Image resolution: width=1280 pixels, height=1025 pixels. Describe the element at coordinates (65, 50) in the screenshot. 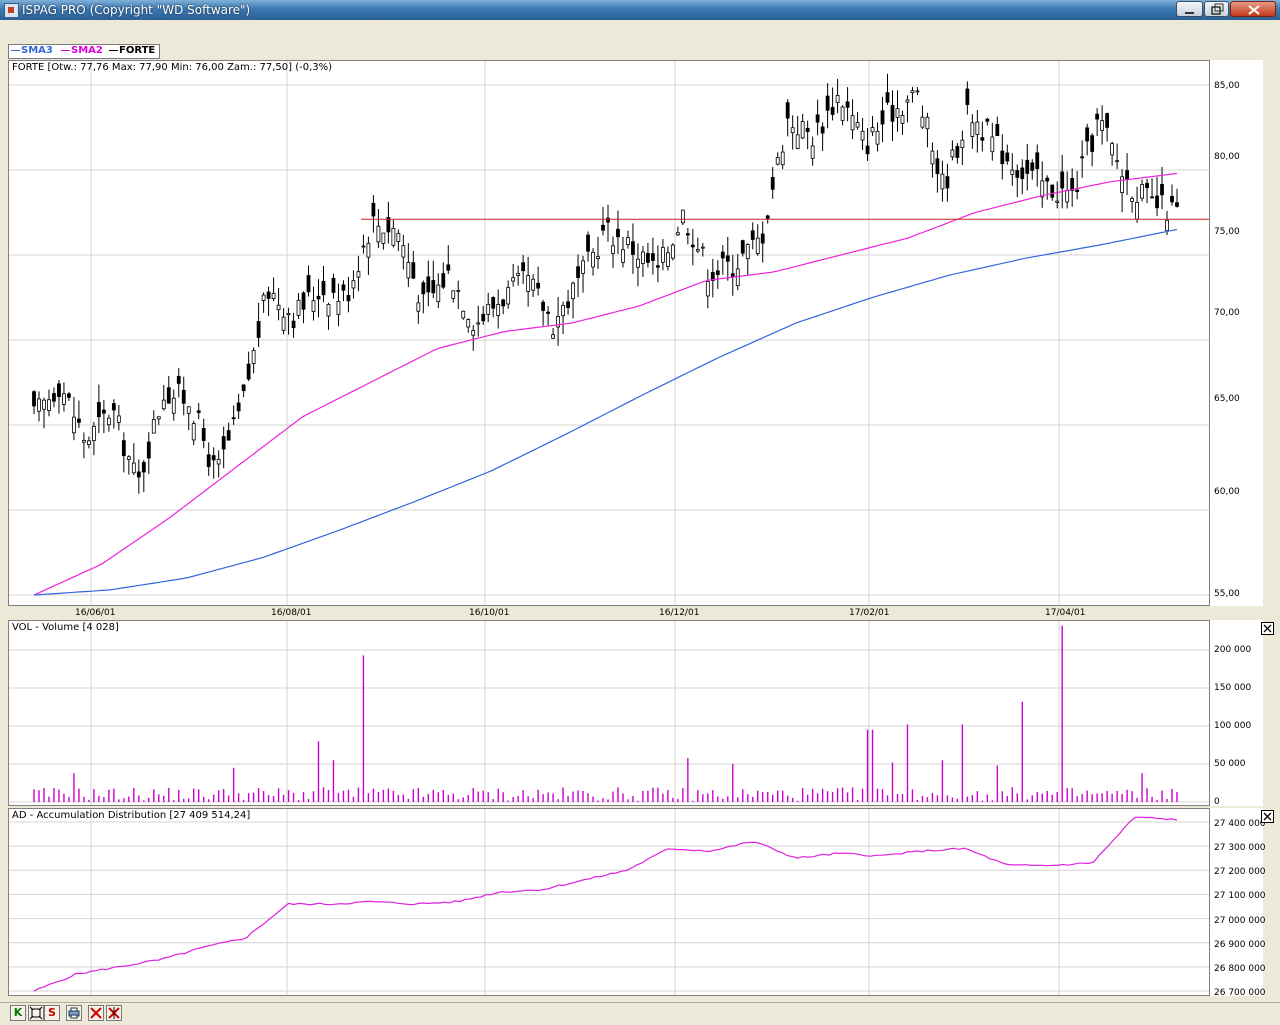

I see `legend-swatch-sma2` at that location.